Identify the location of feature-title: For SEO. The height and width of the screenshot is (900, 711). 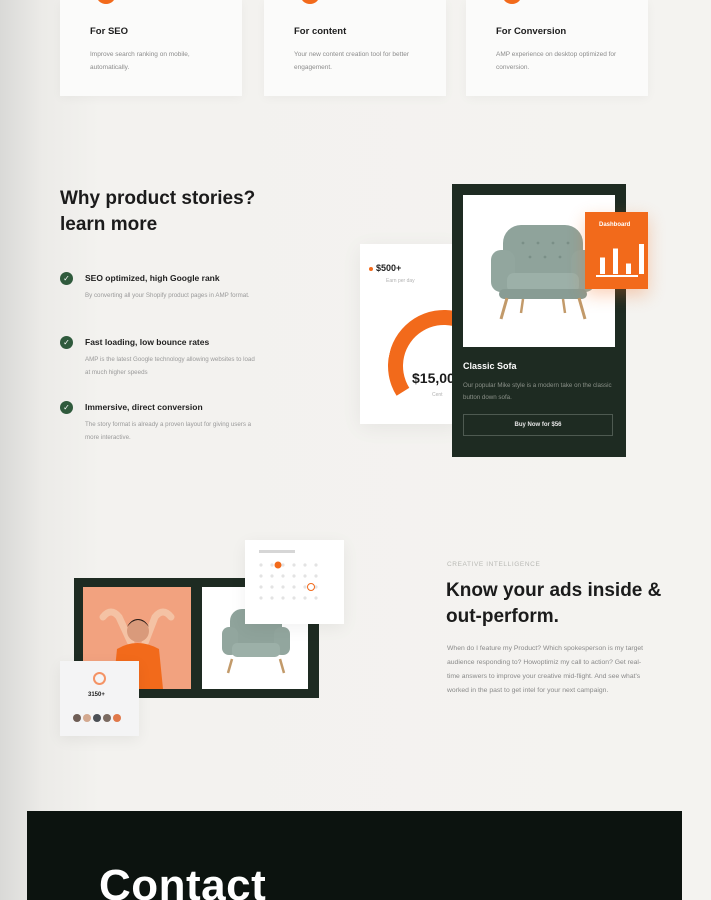
(109, 31).